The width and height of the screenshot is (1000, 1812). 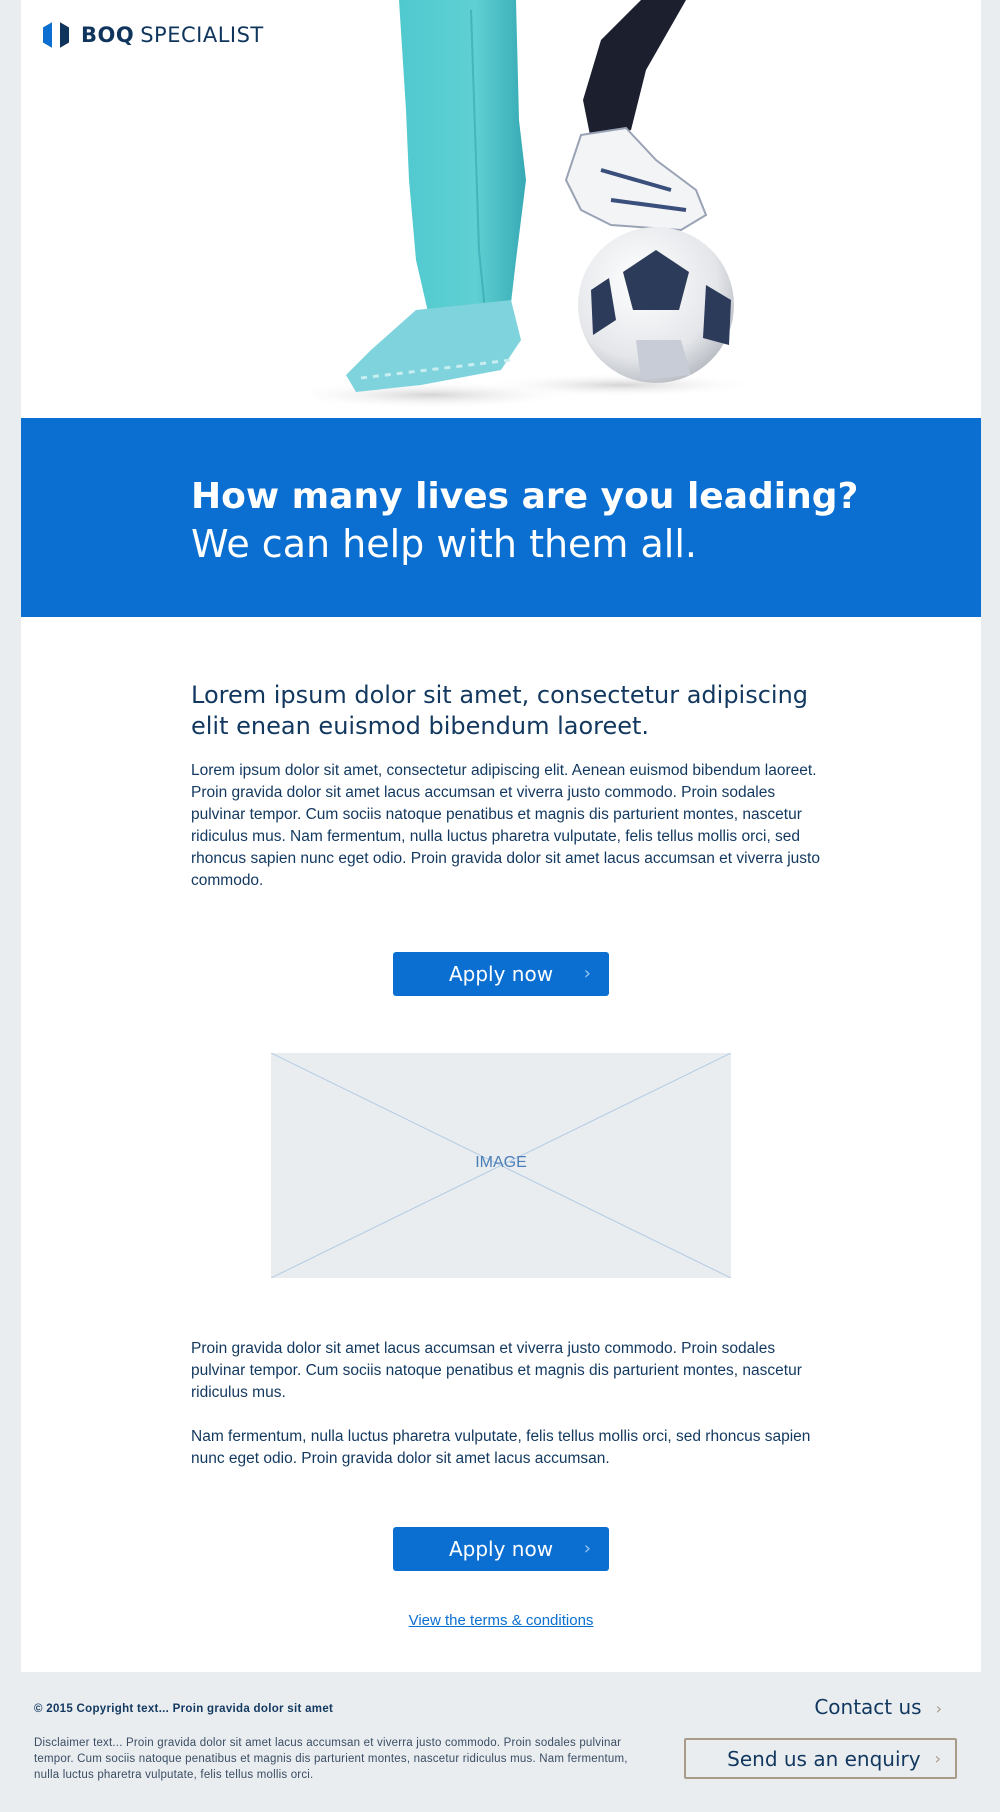 What do you see at coordinates (56, 35) in the screenshot?
I see `boq-logo-icon` at bounding box center [56, 35].